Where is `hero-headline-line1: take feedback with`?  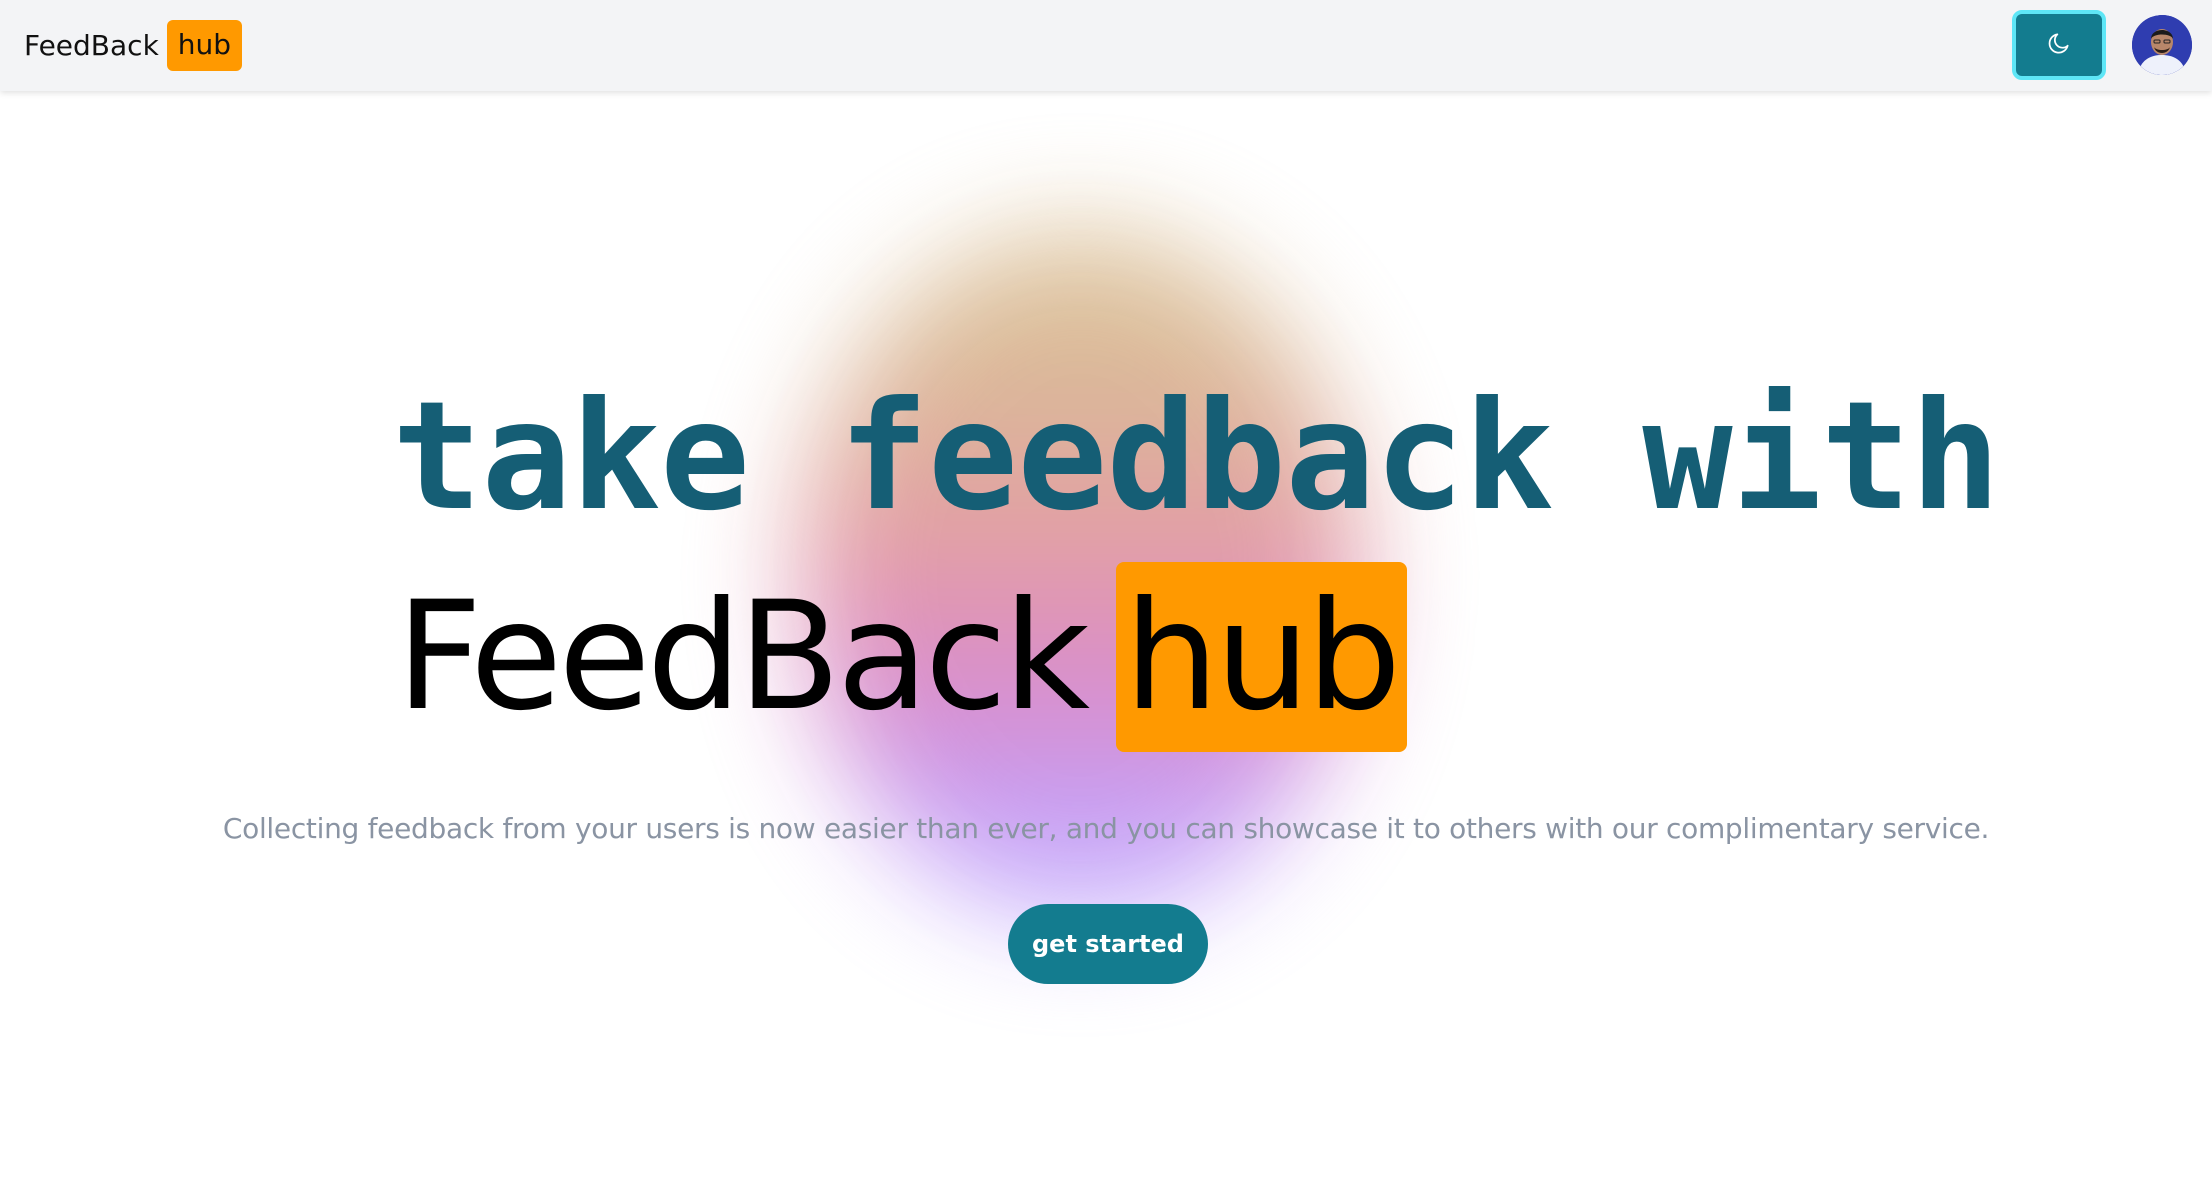 hero-headline-line1: take feedback with is located at coordinates (1196, 457).